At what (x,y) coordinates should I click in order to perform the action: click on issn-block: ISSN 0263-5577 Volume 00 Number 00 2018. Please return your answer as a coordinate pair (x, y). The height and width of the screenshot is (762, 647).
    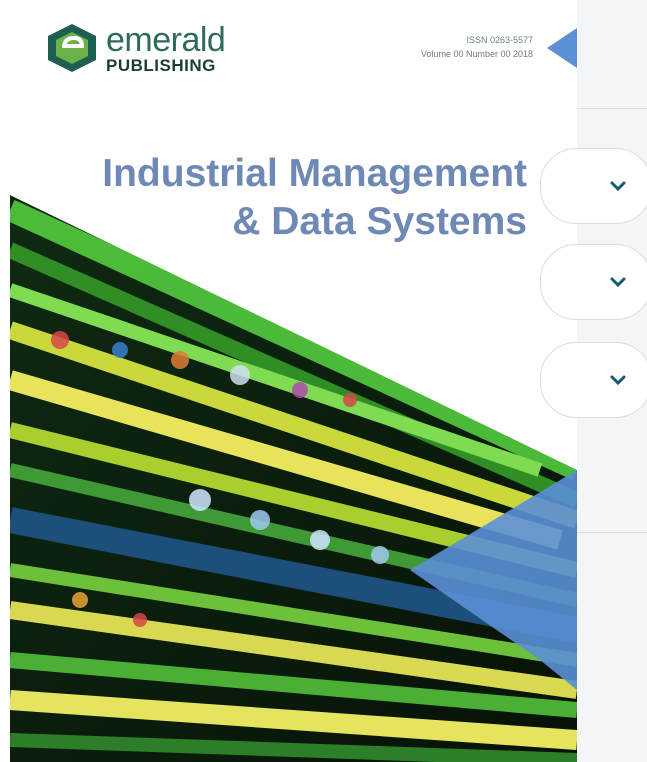
    Looking at the image, I should click on (477, 47).